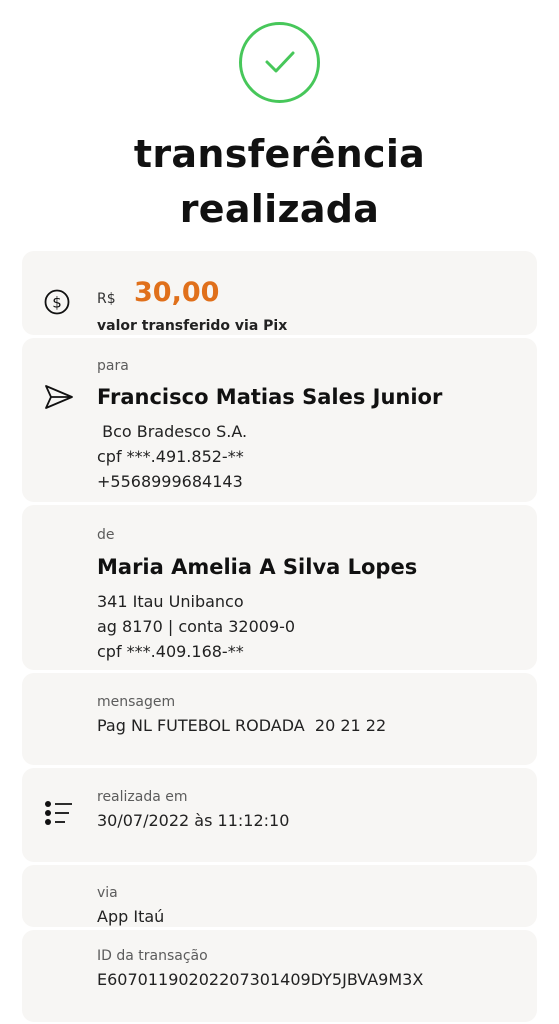 The height and width of the screenshot is (1024, 559). Describe the element at coordinates (136, 702) in the screenshot. I see `message-label: mensagem` at that location.